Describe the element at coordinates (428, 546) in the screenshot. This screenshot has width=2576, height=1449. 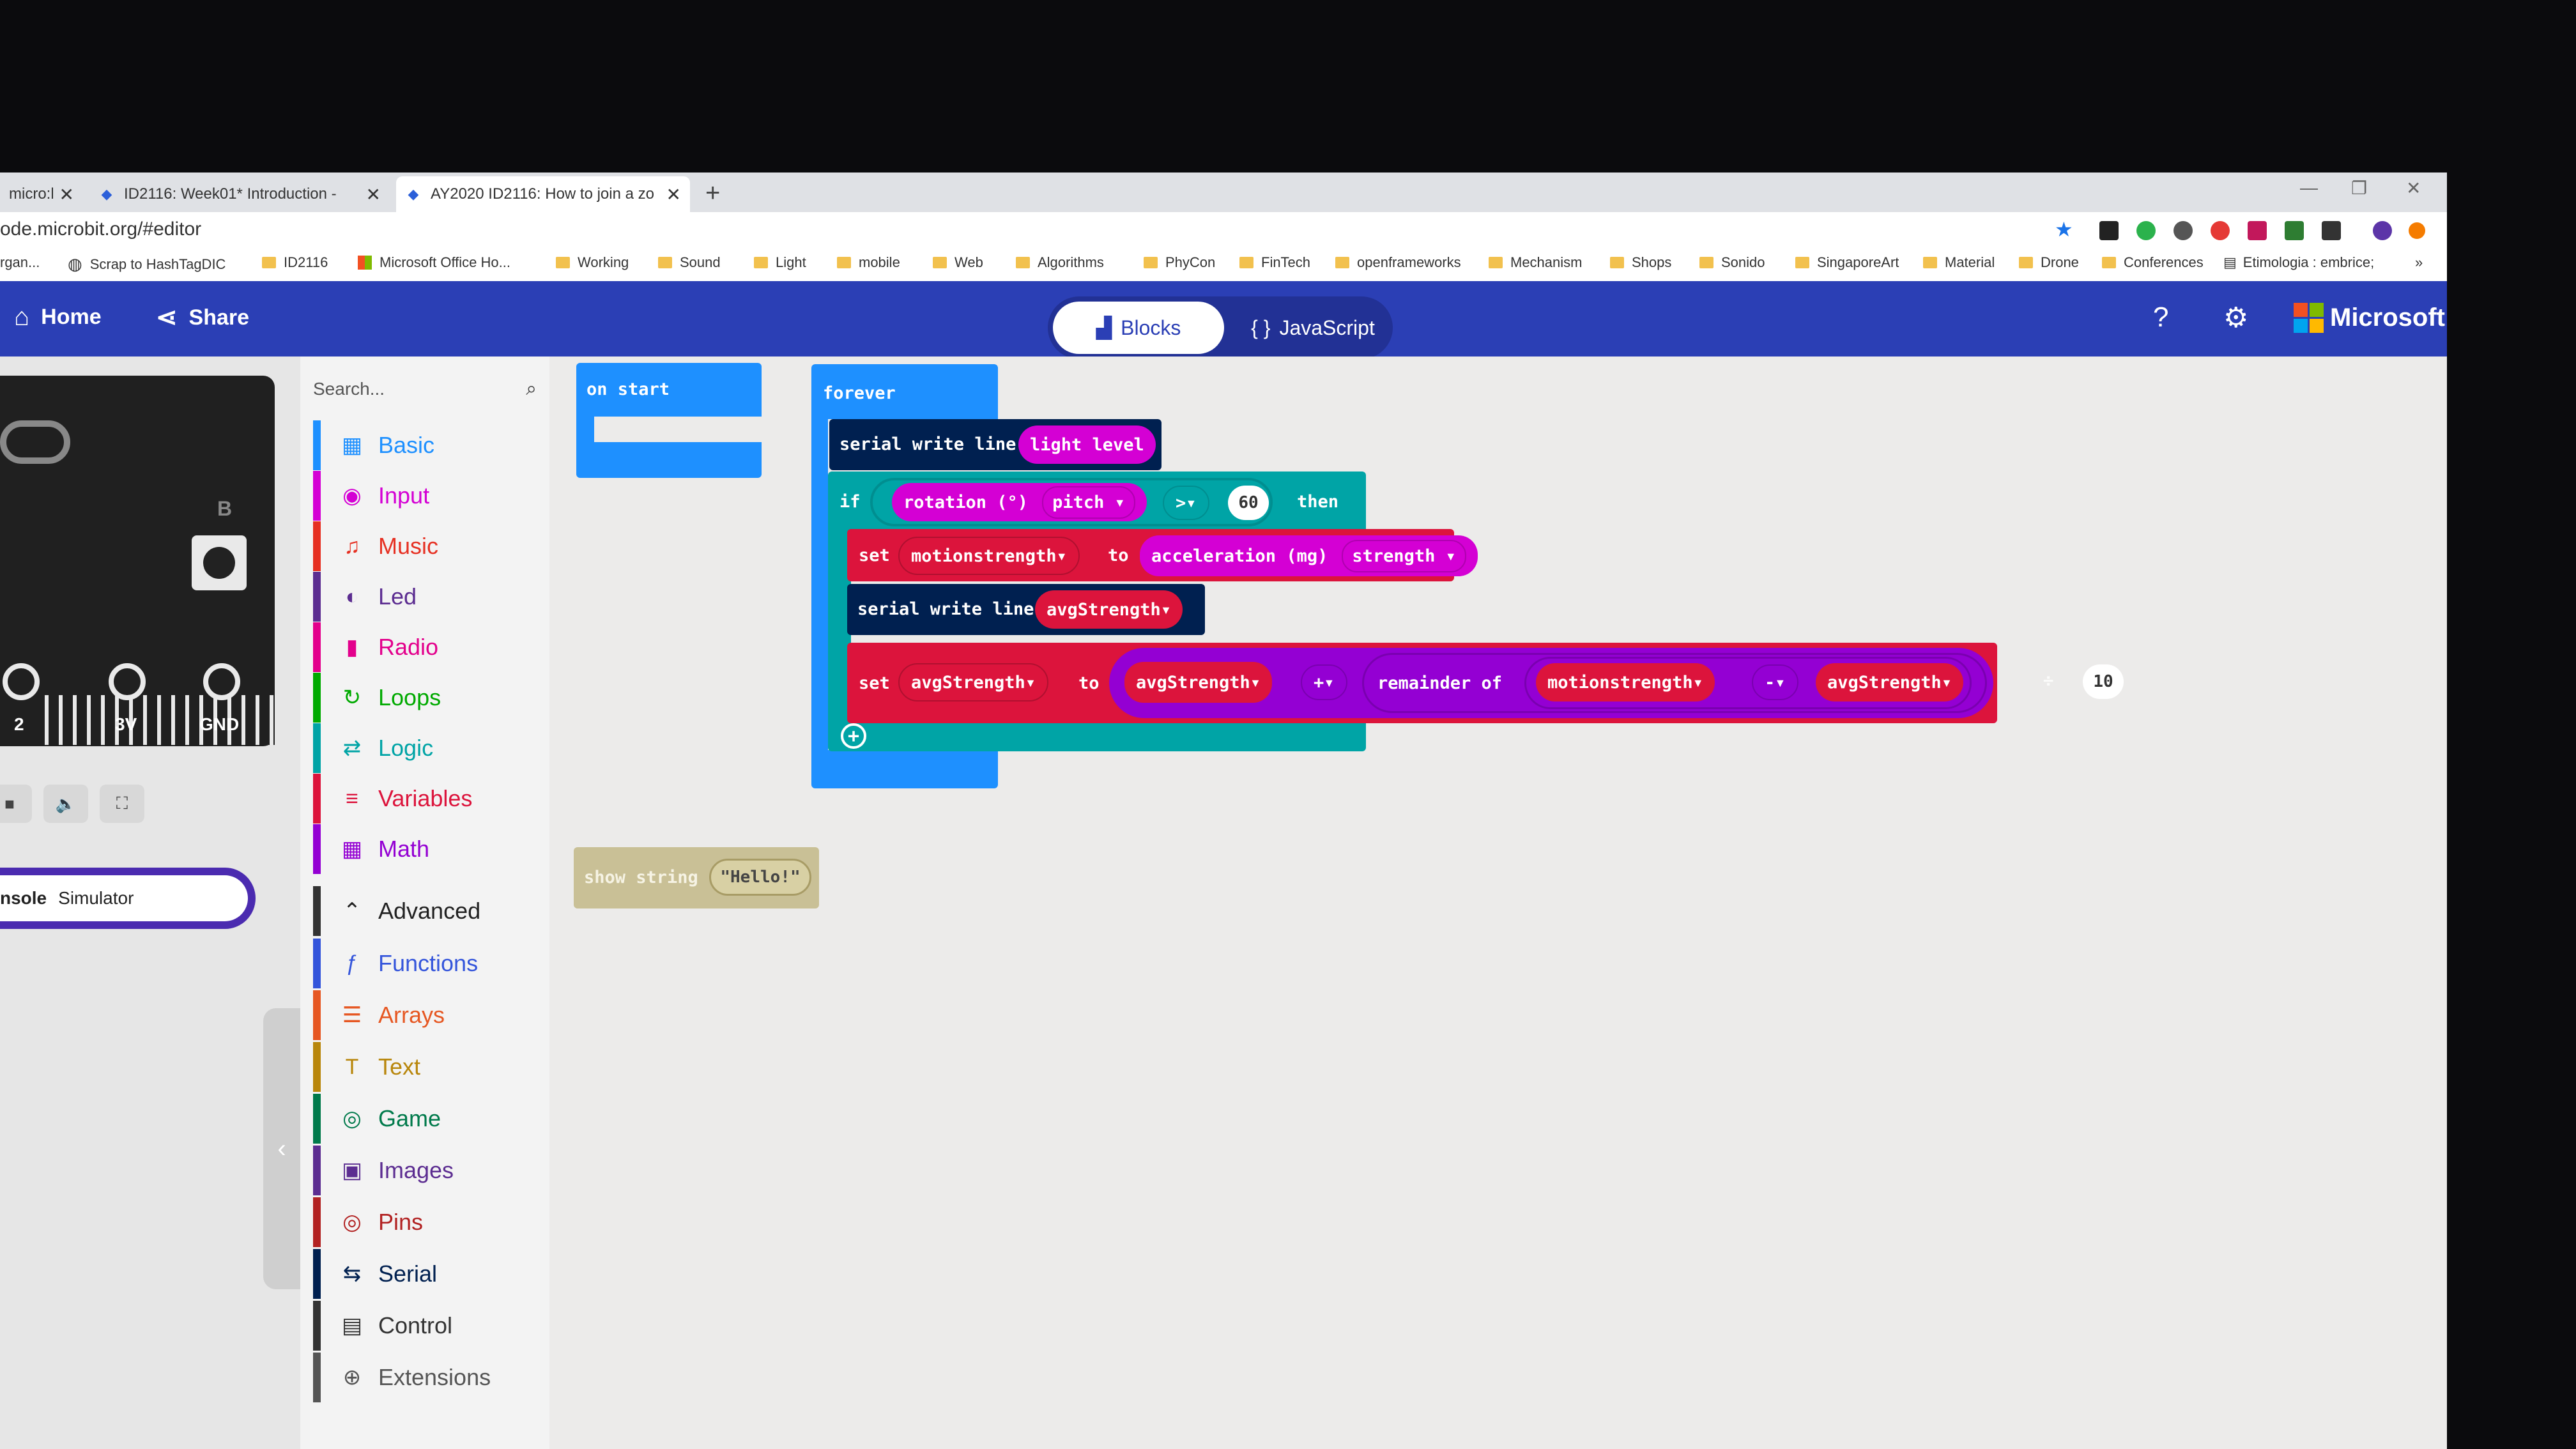
I see `category-music: ♫ Music` at that location.